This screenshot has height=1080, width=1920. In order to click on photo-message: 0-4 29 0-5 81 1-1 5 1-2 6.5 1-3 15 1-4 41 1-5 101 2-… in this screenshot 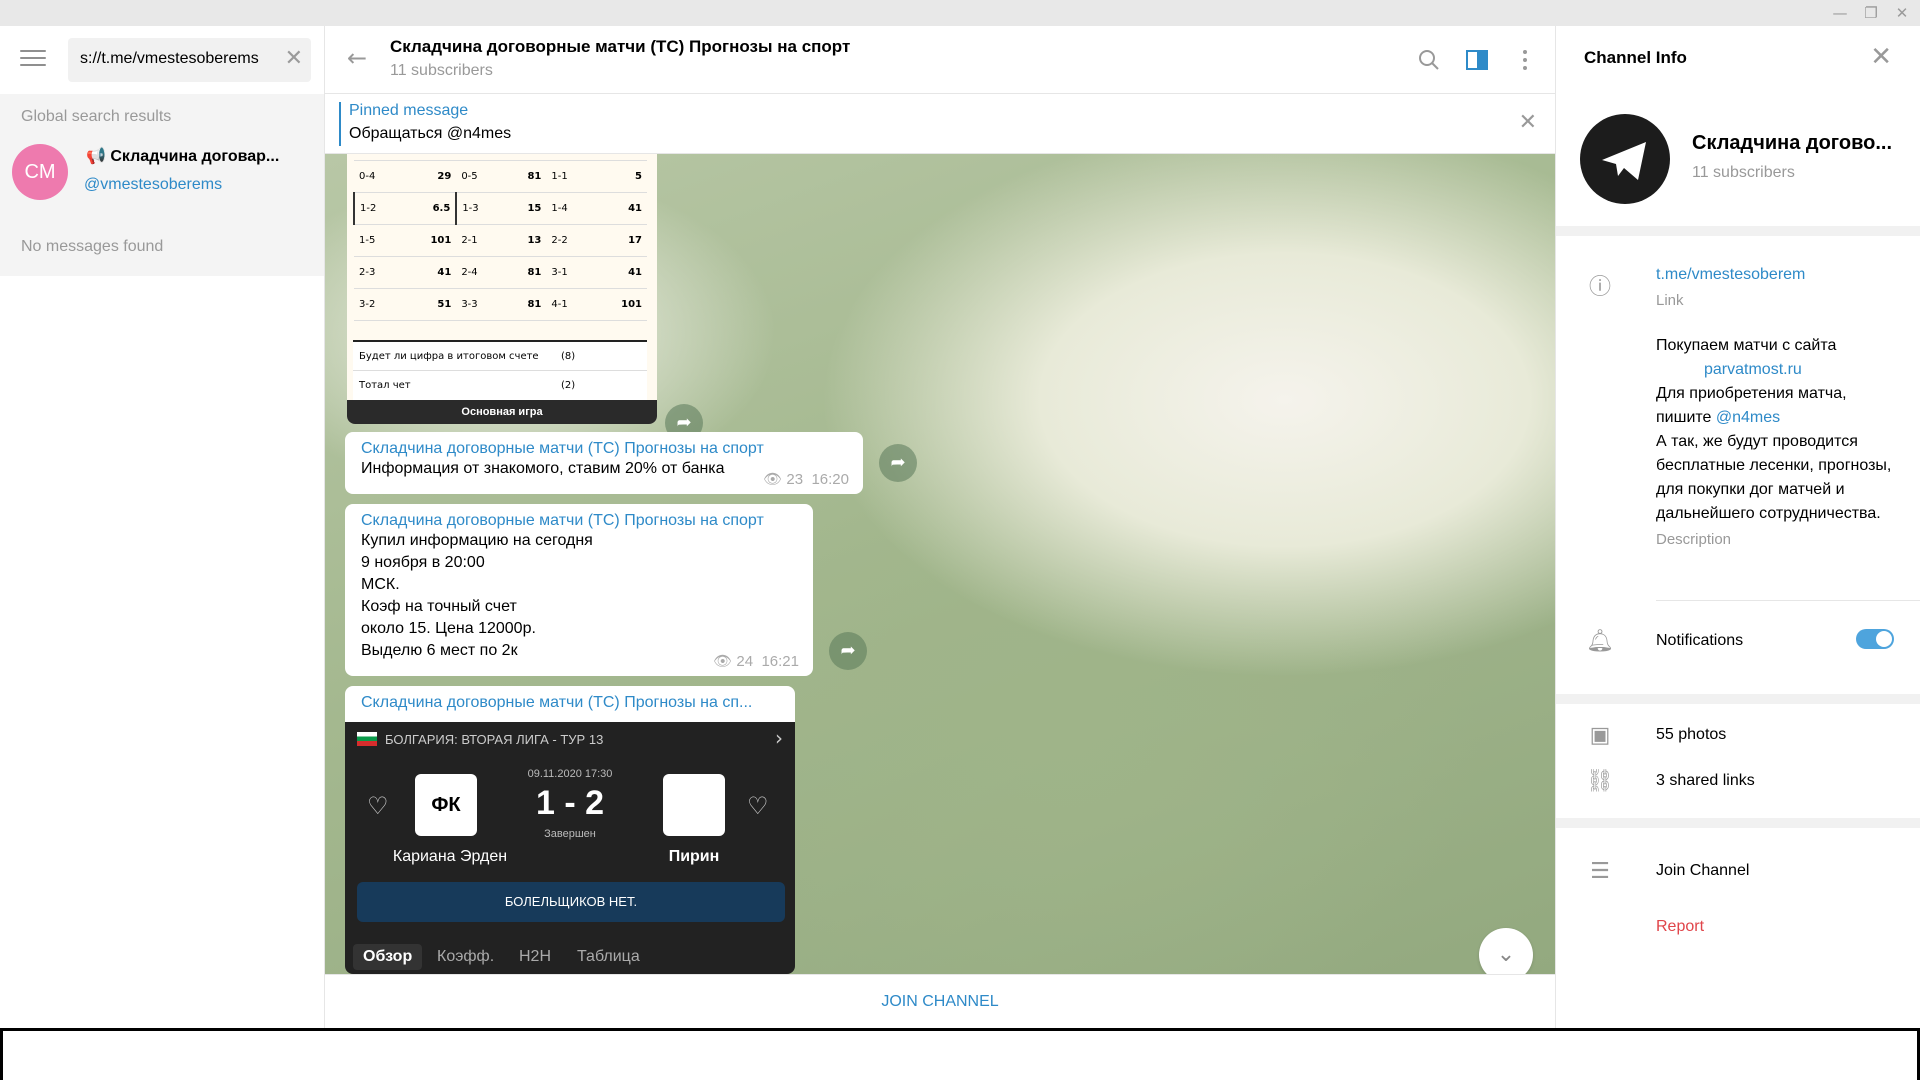, I will do `click(502, 289)`.